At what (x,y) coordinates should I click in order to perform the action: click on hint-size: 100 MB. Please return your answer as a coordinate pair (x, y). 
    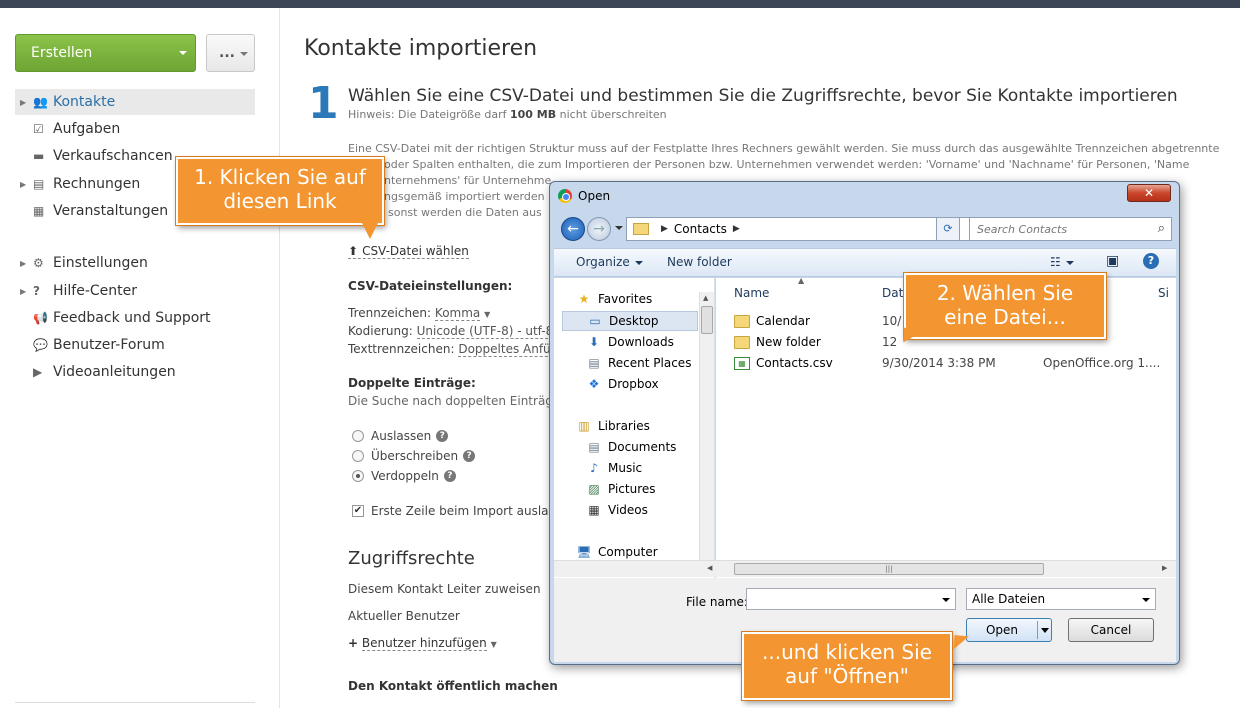
    Looking at the image, I should click on (533, 114).